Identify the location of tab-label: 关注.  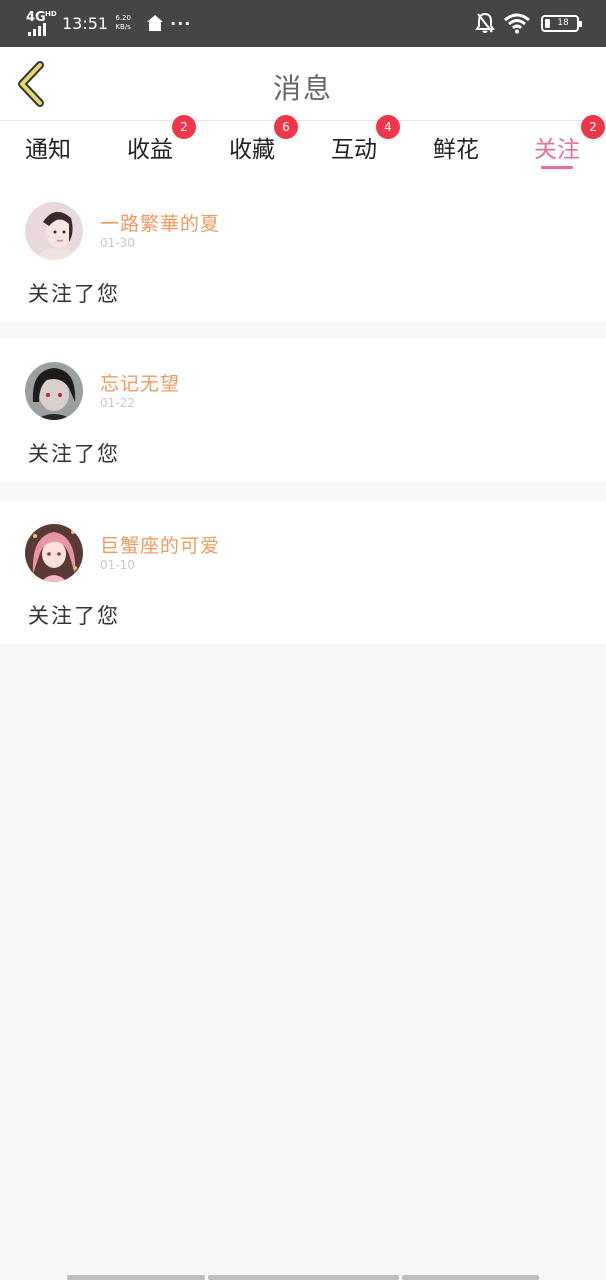
(557, 150).